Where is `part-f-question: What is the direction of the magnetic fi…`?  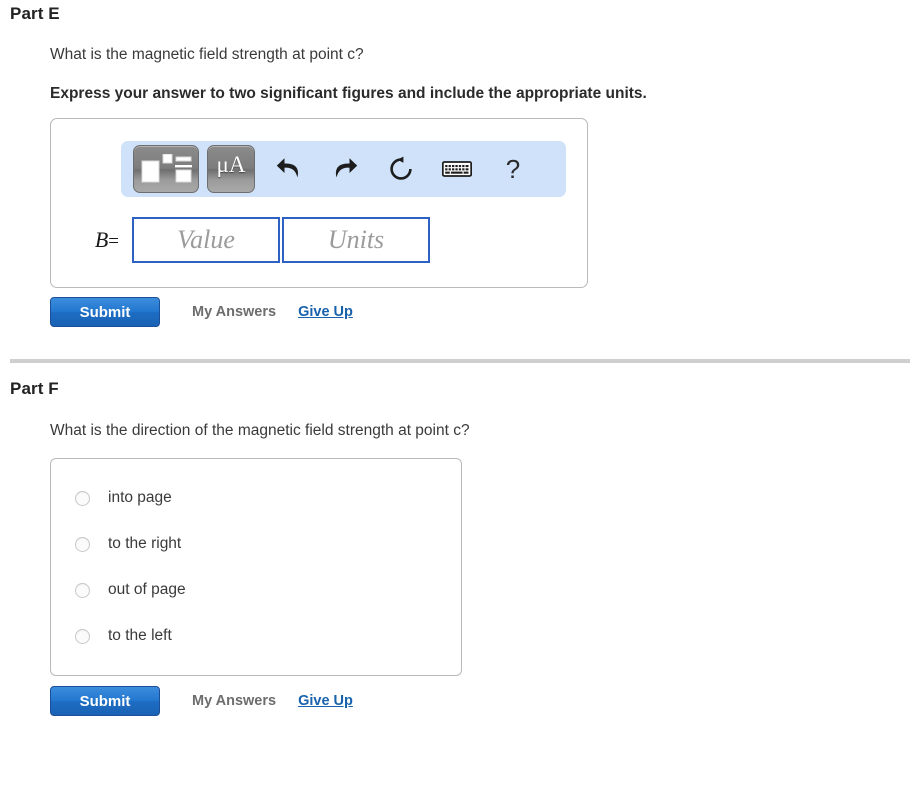 part-f-question: What is the direction of the magnetic fi… is located at coordinates (260, 430).